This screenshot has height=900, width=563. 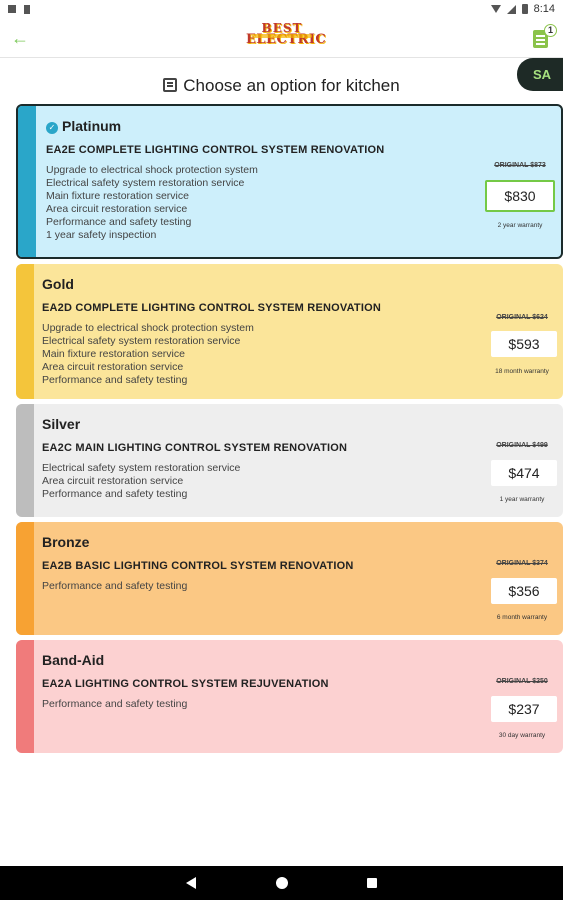 I want to click on status-time: 8:14, so click(x=544, y=9).